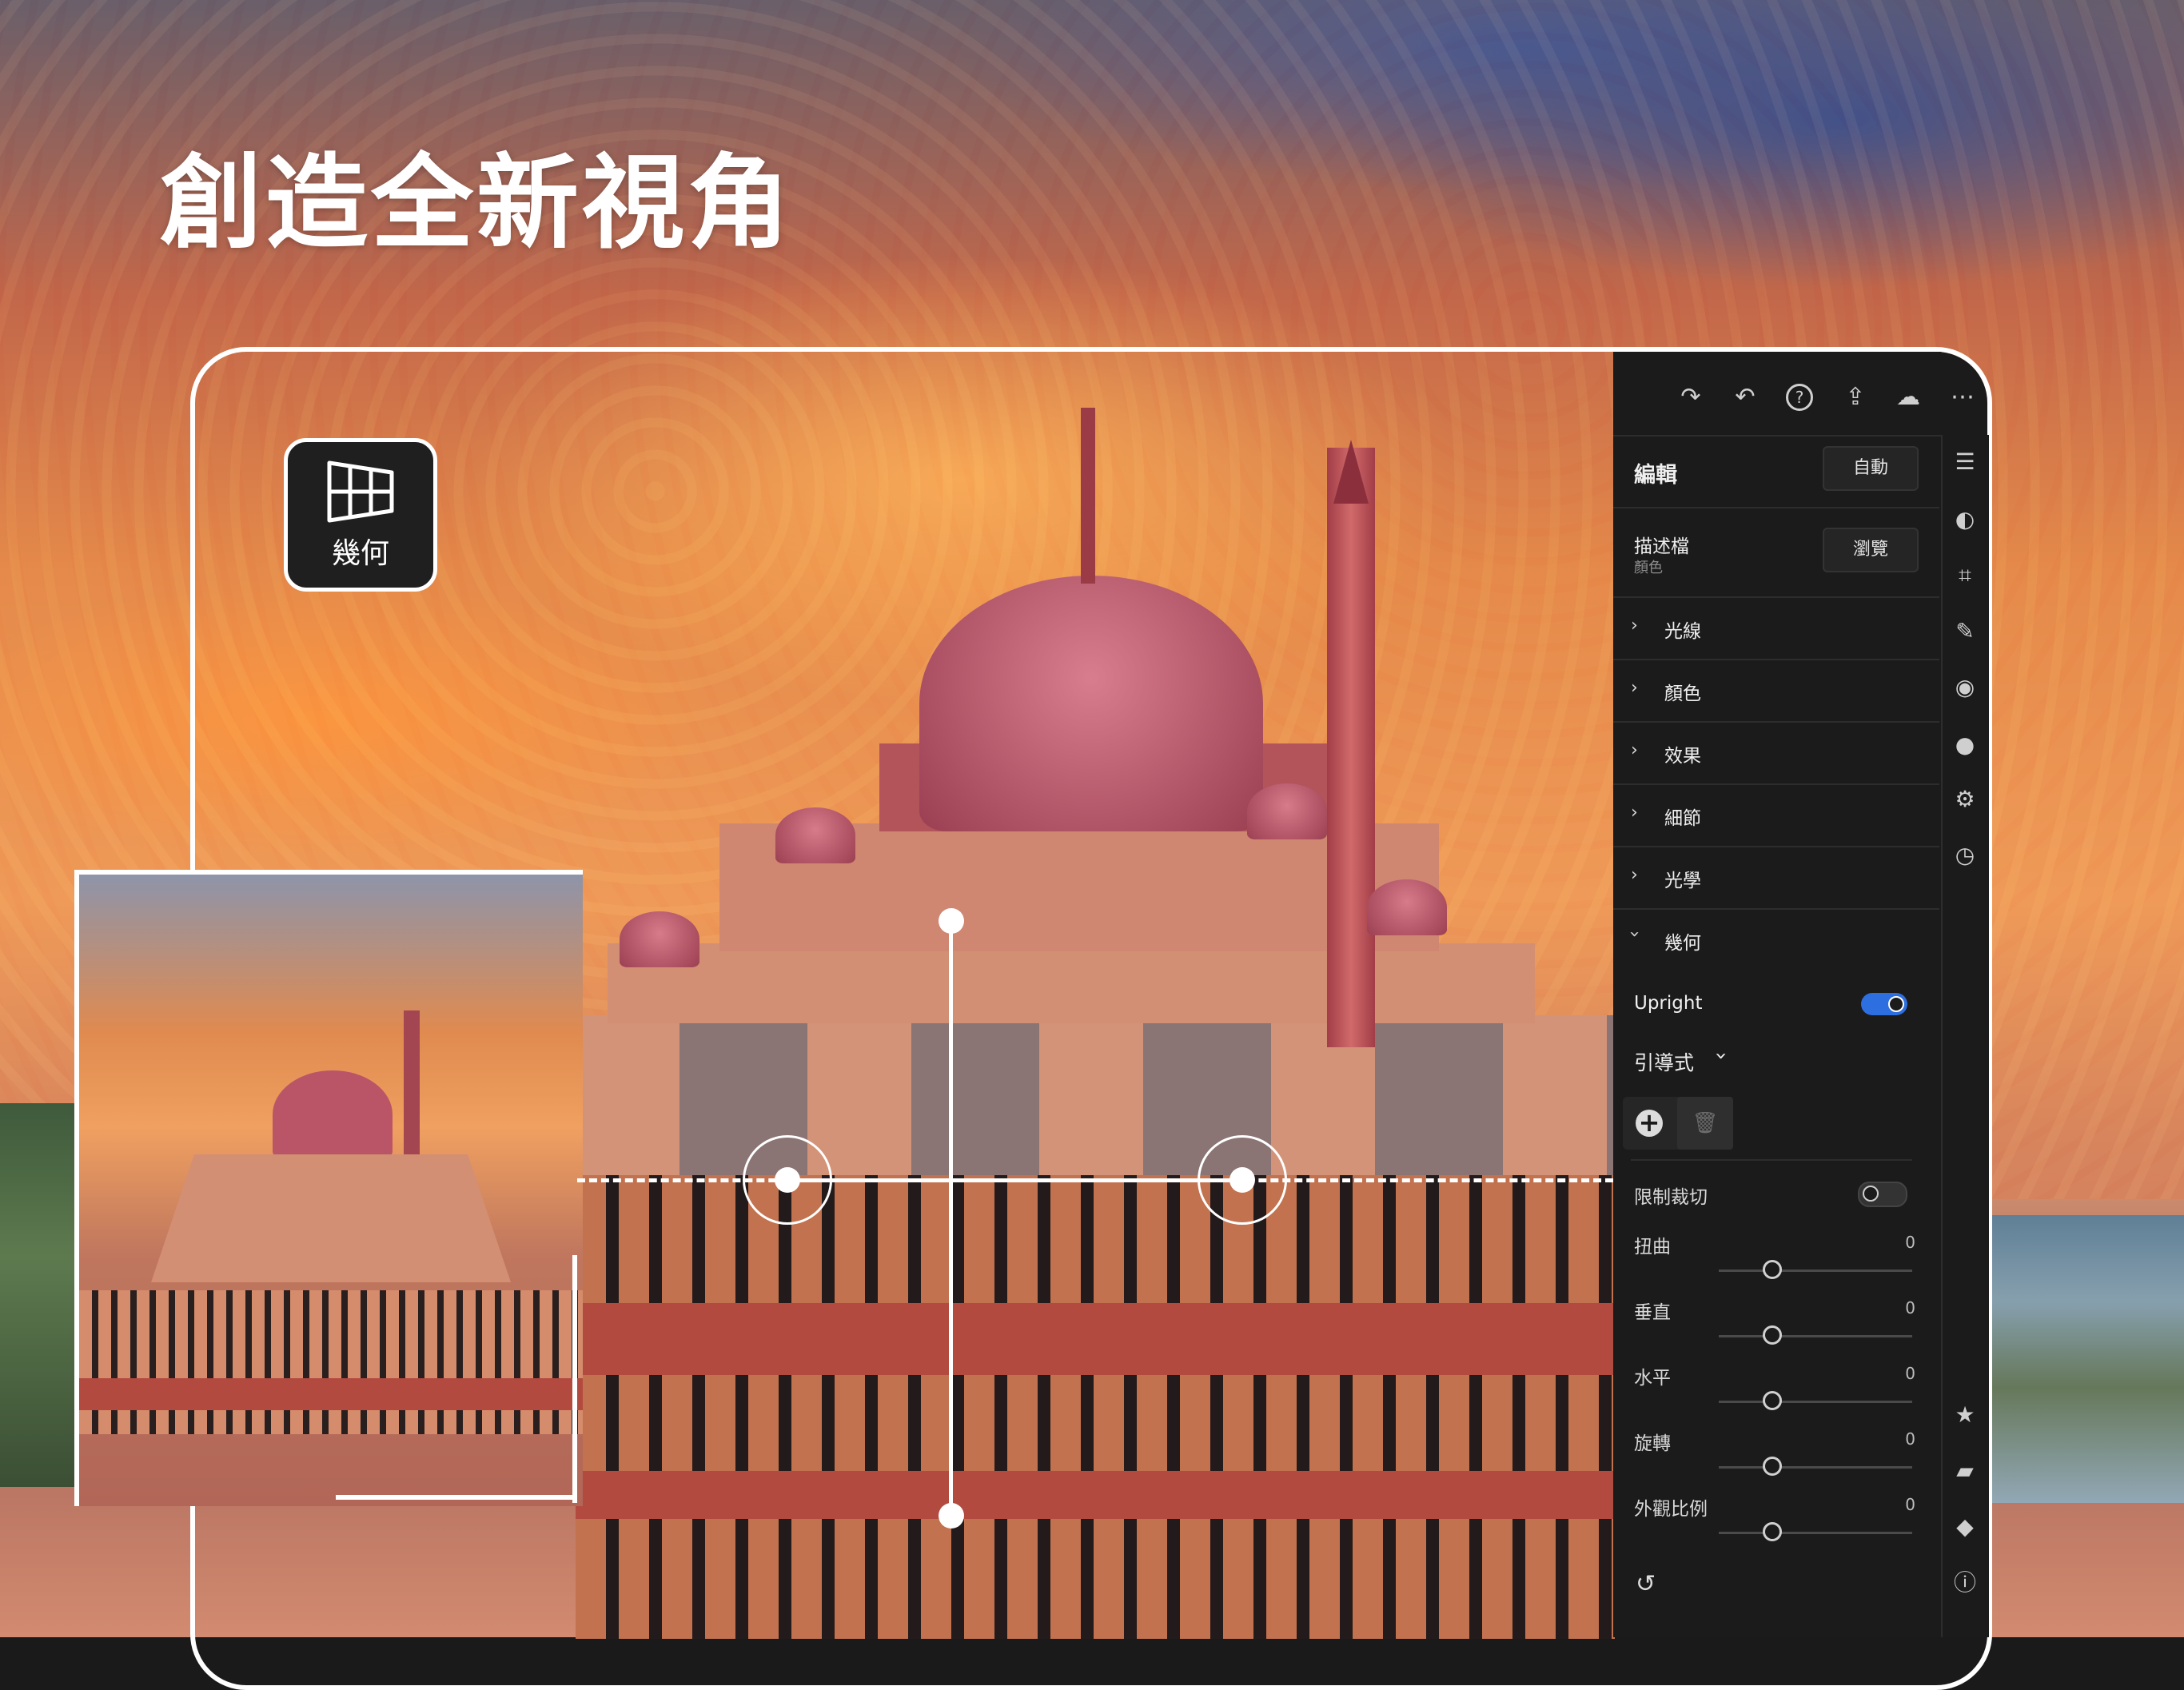 The height and width of the screenshot is (1690, 2184). I want to click on distortion-label: 扭曲, so click(1652, 1247).